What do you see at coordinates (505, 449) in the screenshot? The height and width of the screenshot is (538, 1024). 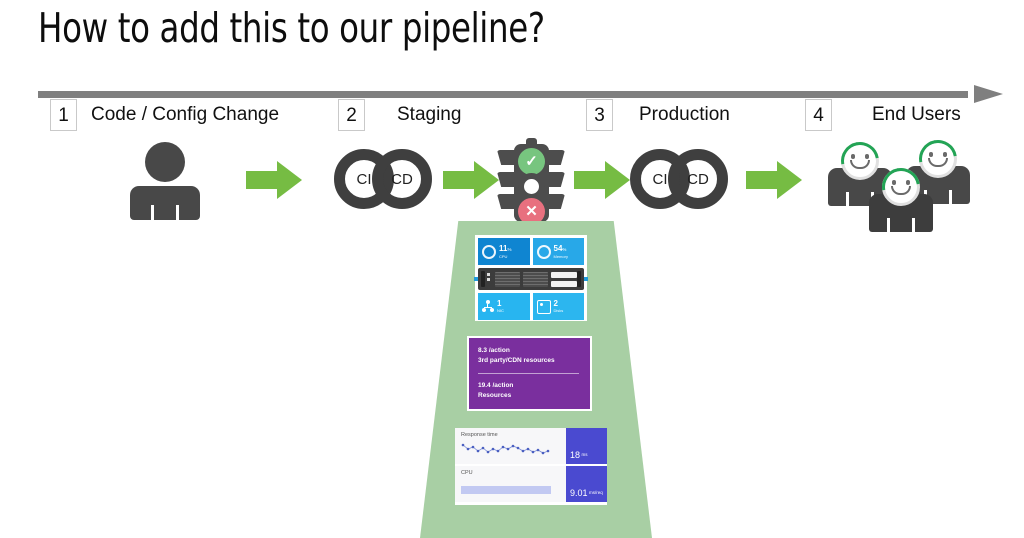 I see `response-time-sparkline` at bounding box center [505, 449].